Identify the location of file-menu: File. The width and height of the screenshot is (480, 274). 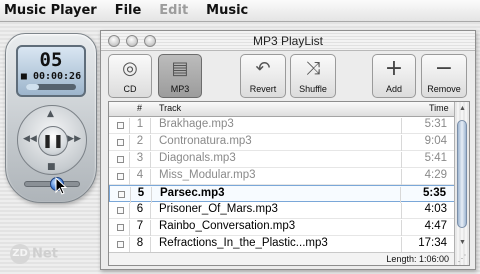
(128, 10).